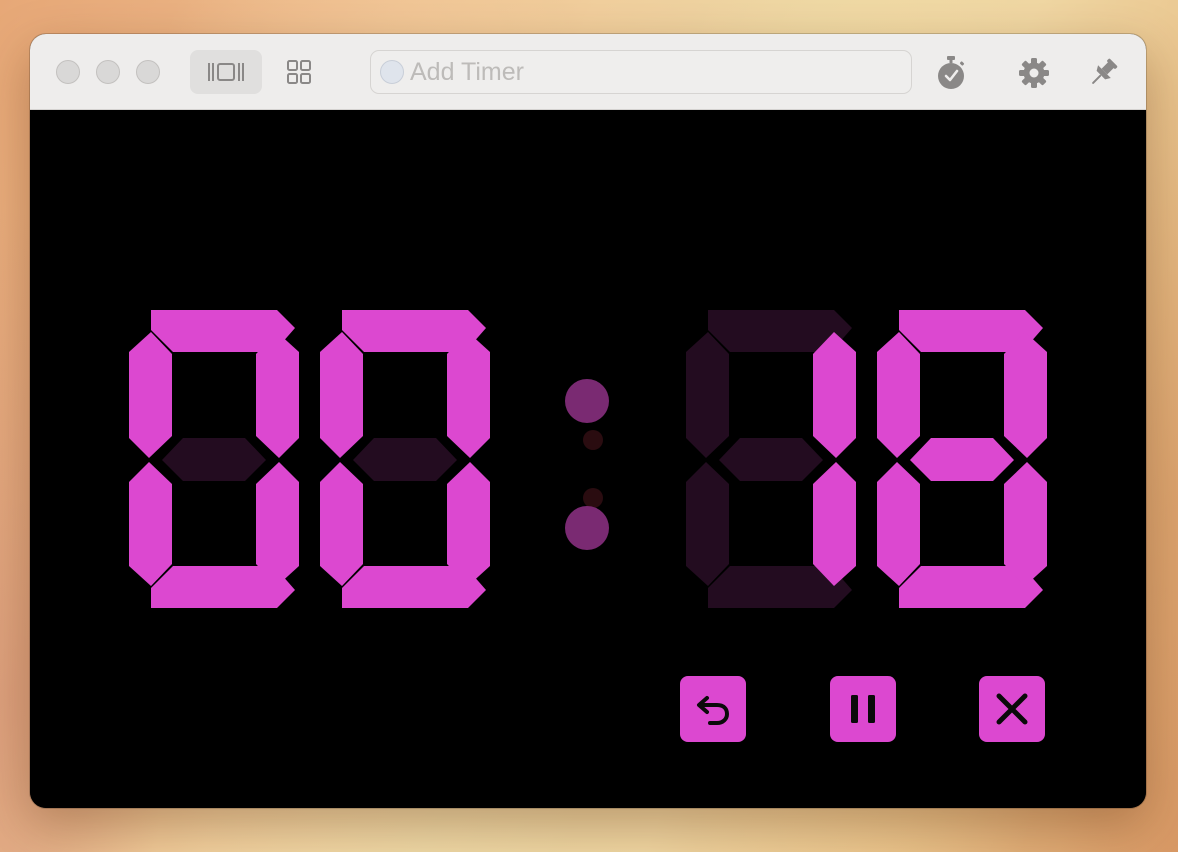  Describe the element at coordinates (68, 72) in the screenshot. I see `window-close-button` at that location.